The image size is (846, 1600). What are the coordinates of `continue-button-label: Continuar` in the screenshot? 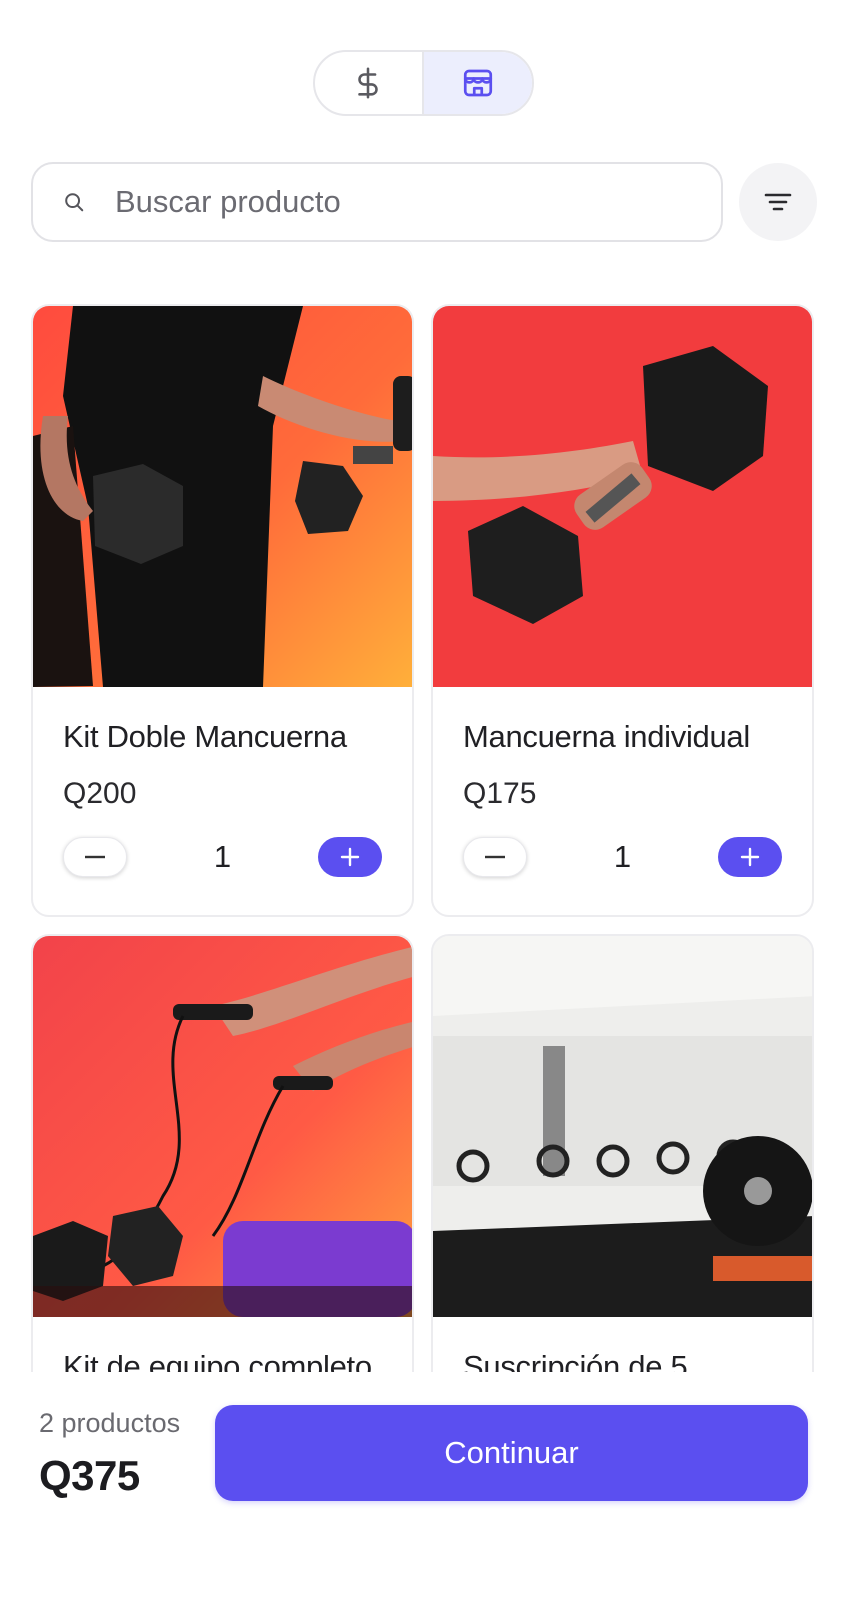 It's located at (511, 1452).